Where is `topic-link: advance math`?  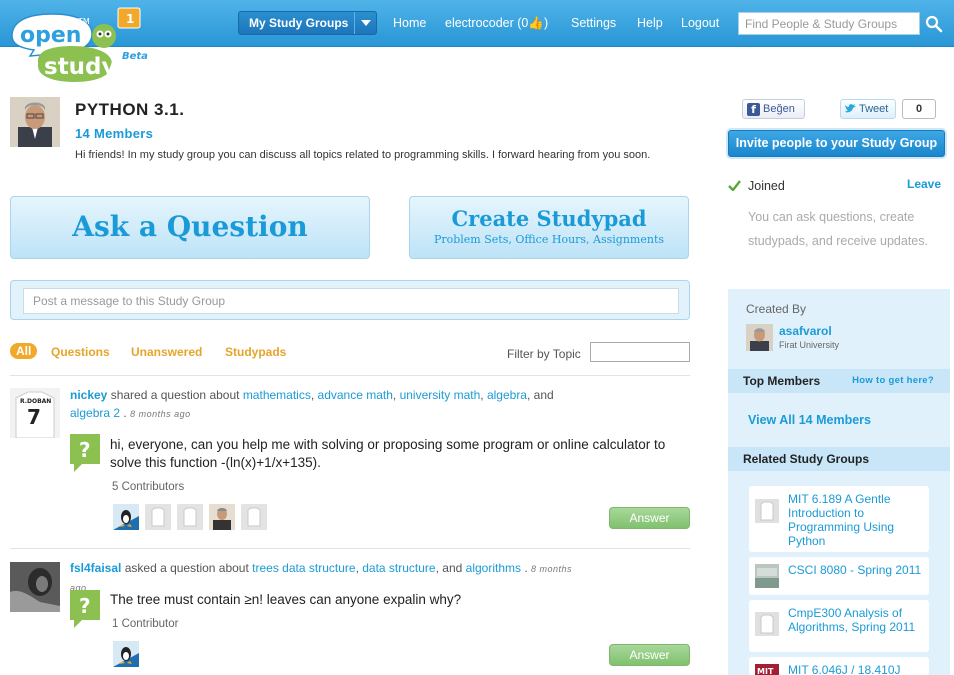
topic-link: advance math is located at coordinates (355, 395).